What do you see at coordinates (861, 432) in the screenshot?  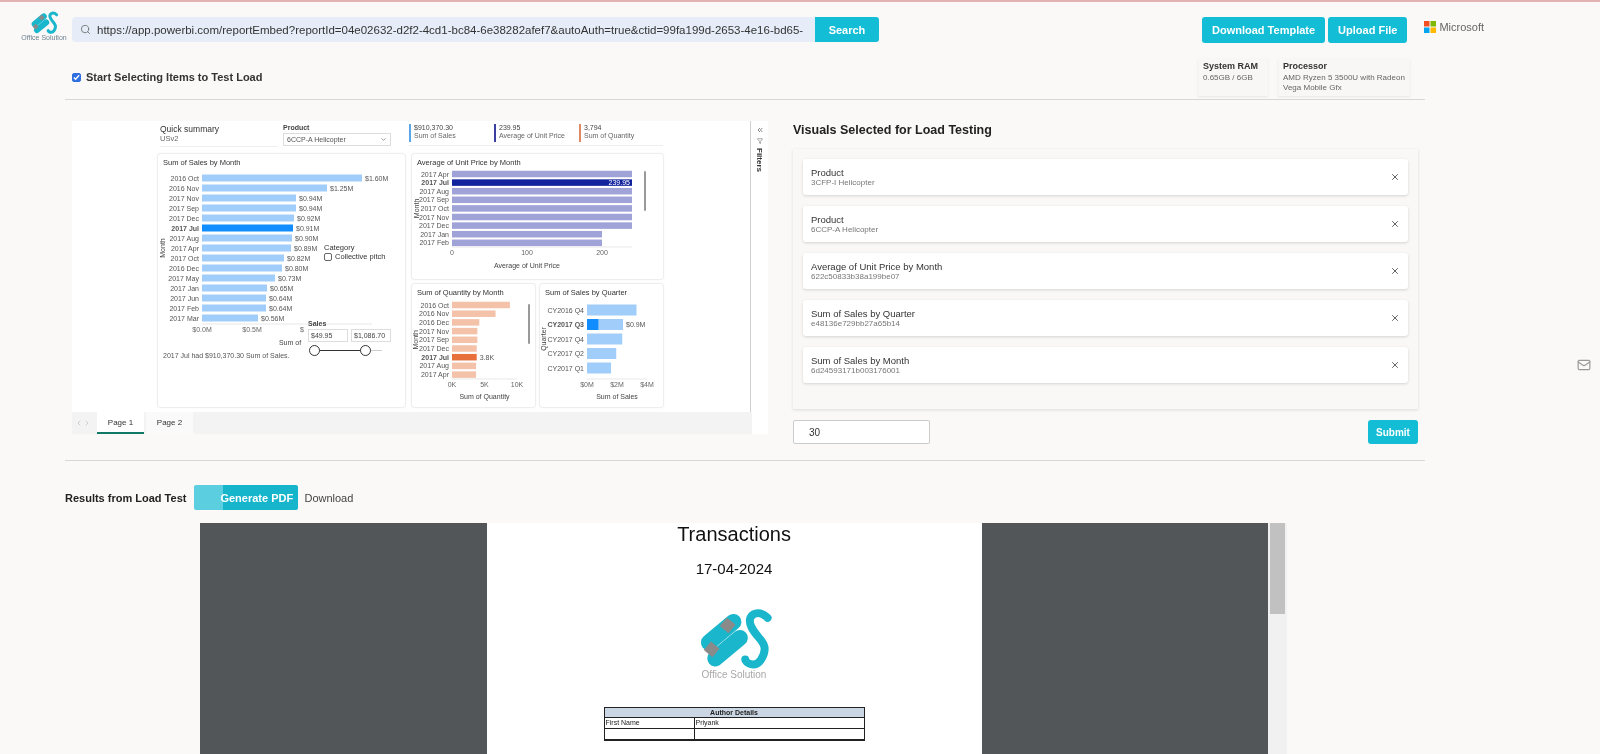 I see `count-input: 30` at bounding box center [861, 432].